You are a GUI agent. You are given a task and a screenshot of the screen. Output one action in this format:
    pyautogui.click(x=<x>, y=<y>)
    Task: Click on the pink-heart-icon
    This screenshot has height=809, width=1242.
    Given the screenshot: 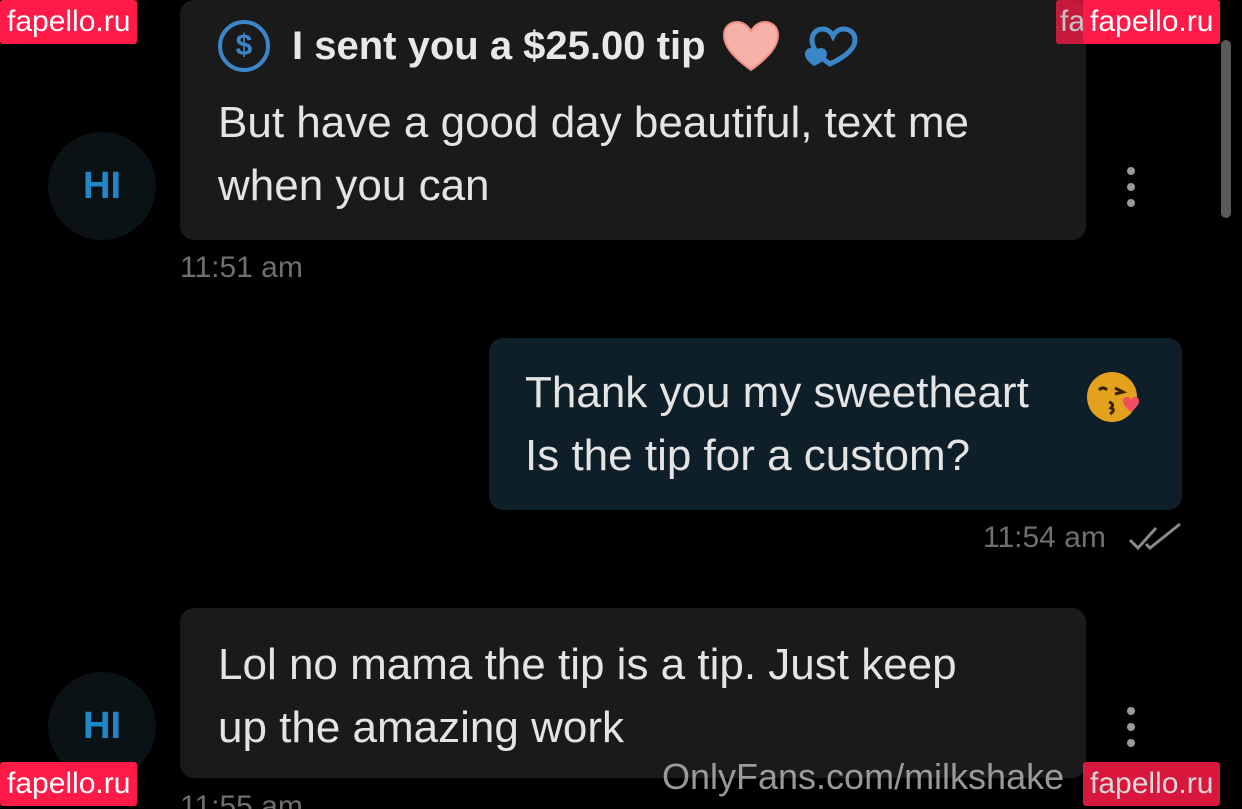 What is the action you would take?
    pyautogui.click(x=751, y=46)
    